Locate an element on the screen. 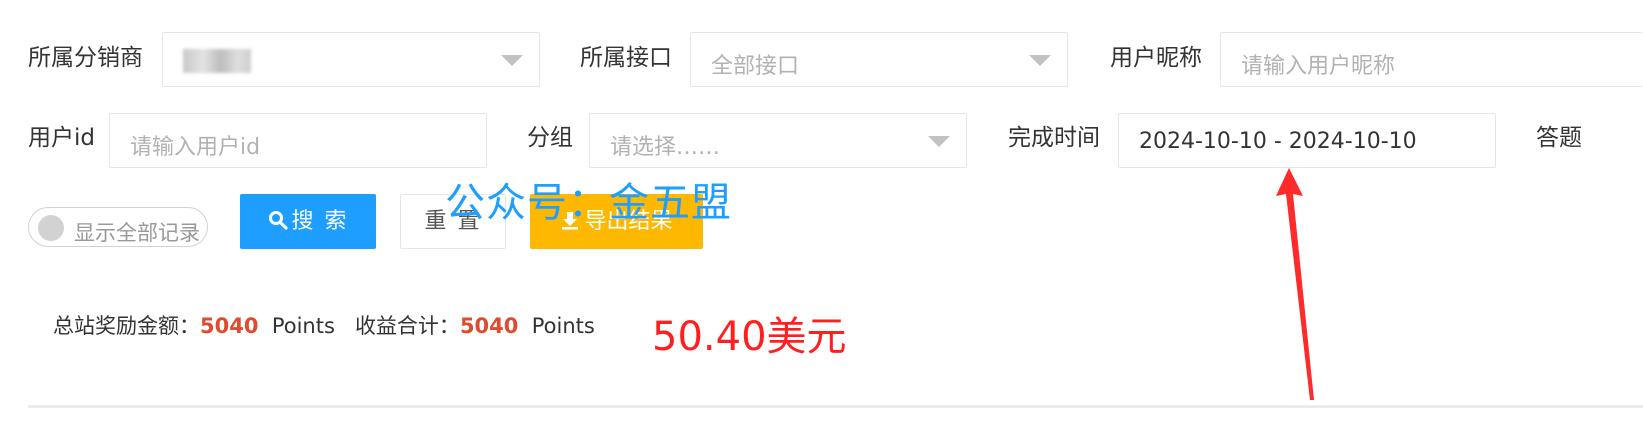 The width and height of the screenshot is (1643, 435). group-label: 分组 is located at coordinates (550, 138).